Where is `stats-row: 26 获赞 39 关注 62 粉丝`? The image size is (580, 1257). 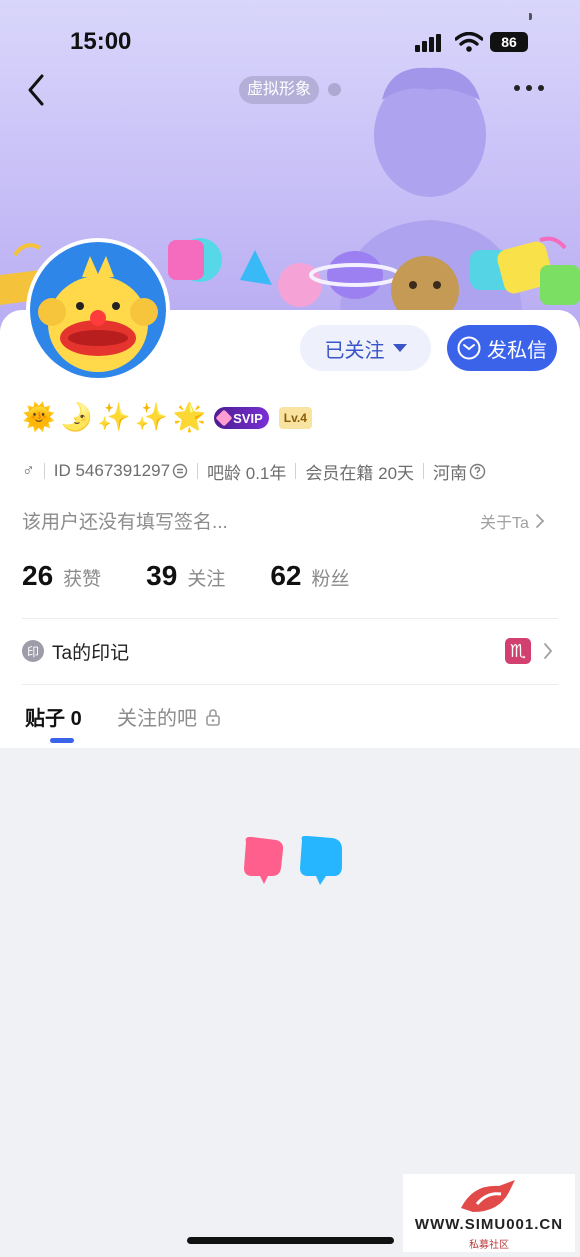
stats-row: 26 获赞 39 关注 62 粉丝 is located at coordinates (208, 580).